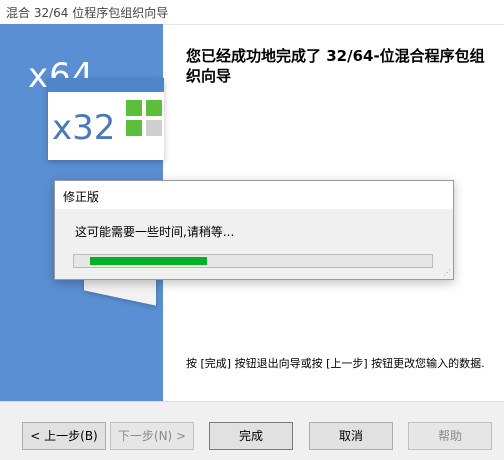  Describe the element at coordinates (106, 85) in the screenshot. I see `card-header-bar` at that location.